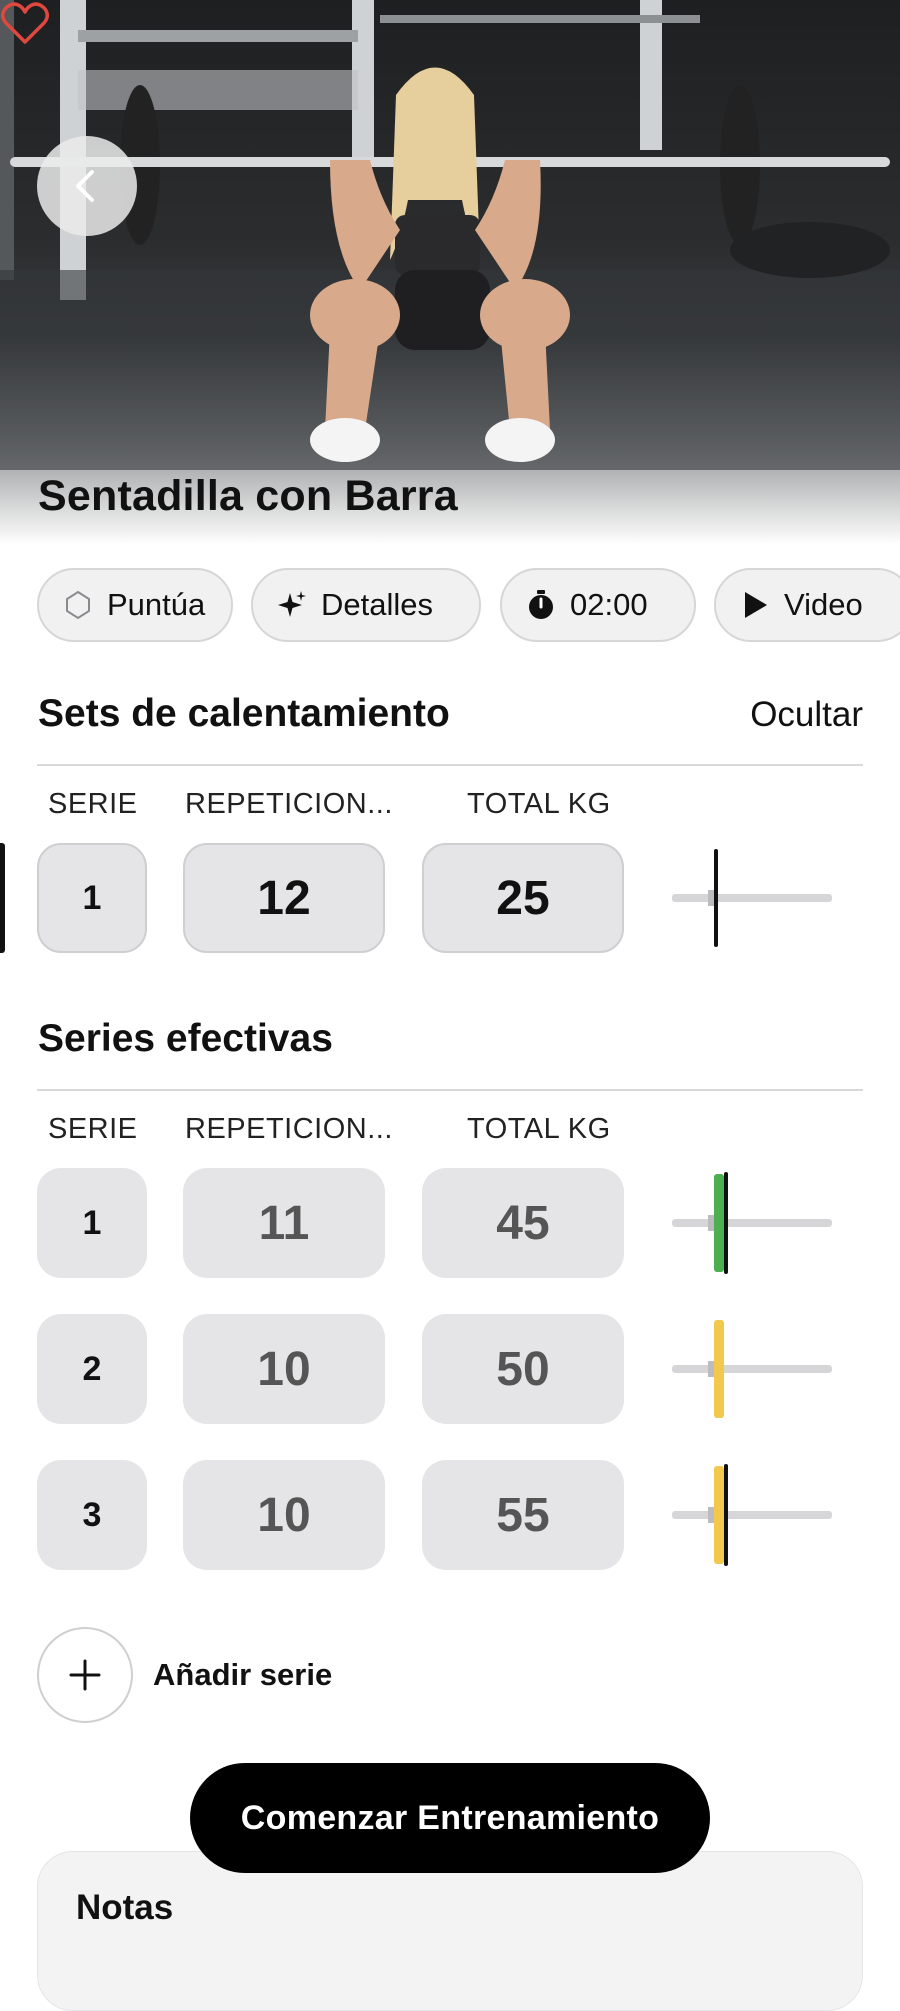 The image size is (900, 2011). What do you see at coordinates (284, 1369) in the screenshot?
I see `set-2-reps-input: 10` at bounding box center [284, 1369].